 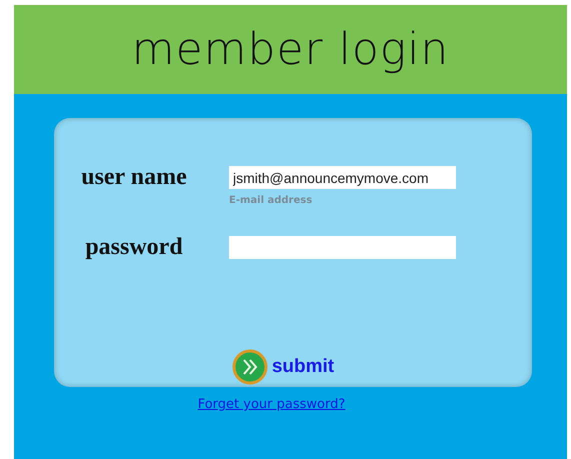 I want to click on field-label: user name, so click(x=134, y=177).